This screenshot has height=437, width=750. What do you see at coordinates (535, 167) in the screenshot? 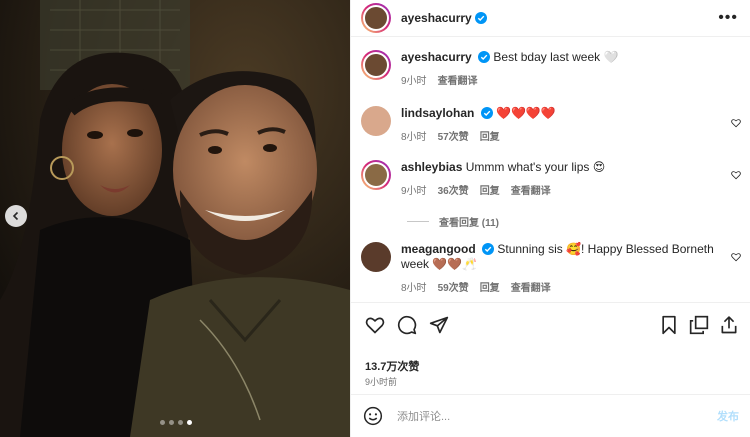
I see `comment-text: Ummm what's your lips 😍` at bounding box center [535, 167].